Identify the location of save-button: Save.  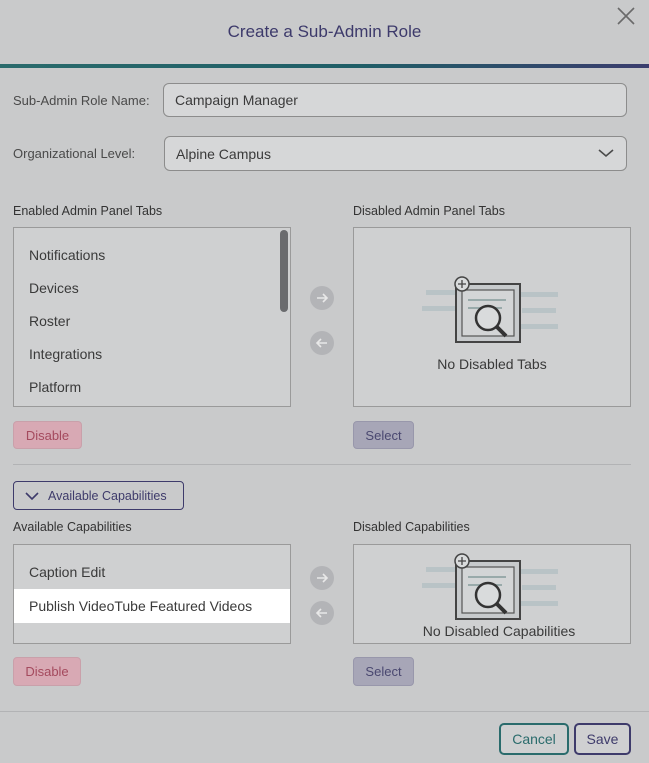
(602, 739).